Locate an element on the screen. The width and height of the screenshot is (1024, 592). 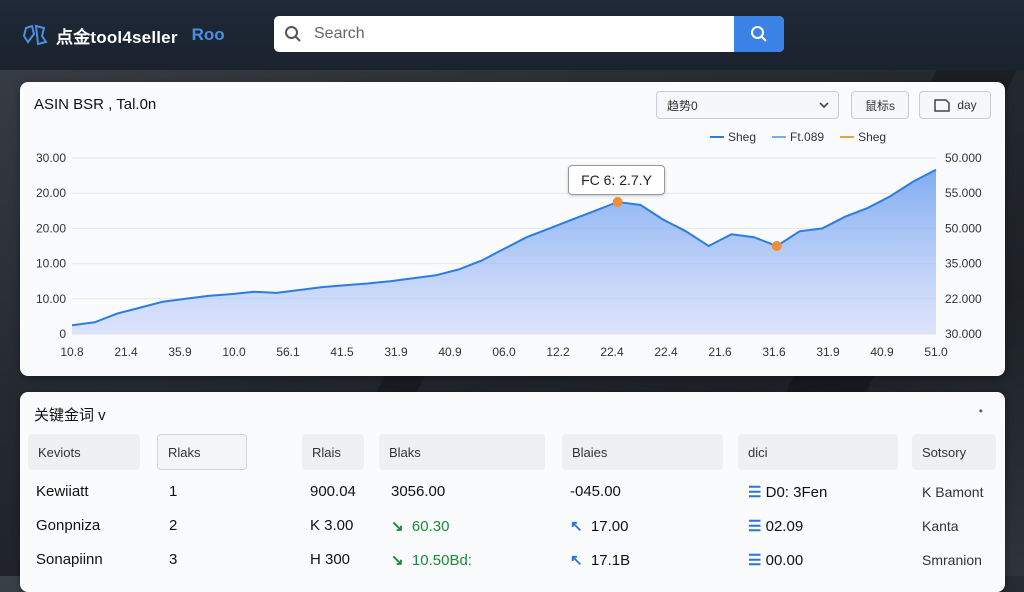
table-cell-rank: 2 is located at coordinates (173, 525).